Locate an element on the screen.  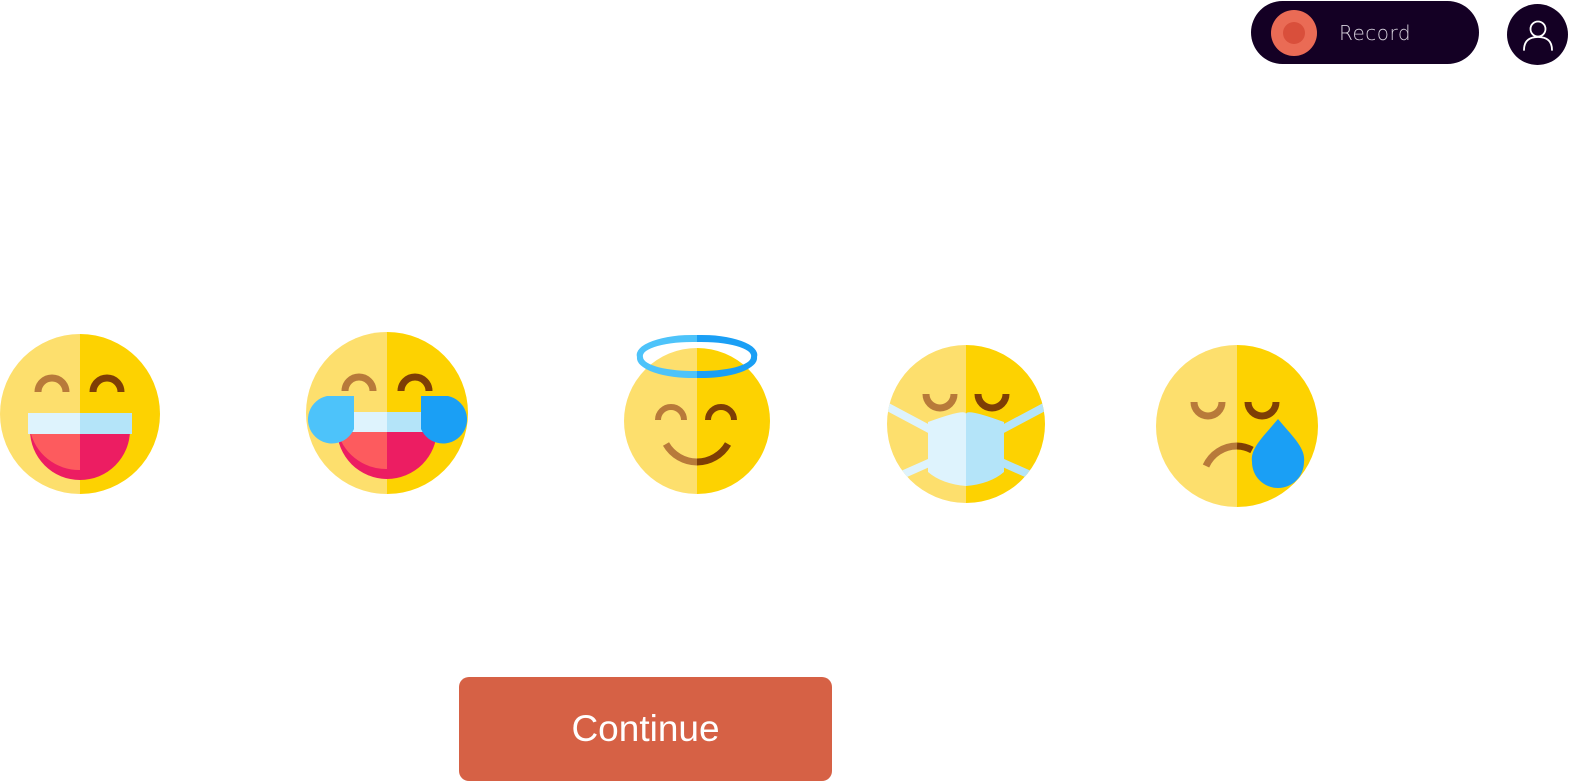
user-profile-button is located at coordinates (1537, 34).